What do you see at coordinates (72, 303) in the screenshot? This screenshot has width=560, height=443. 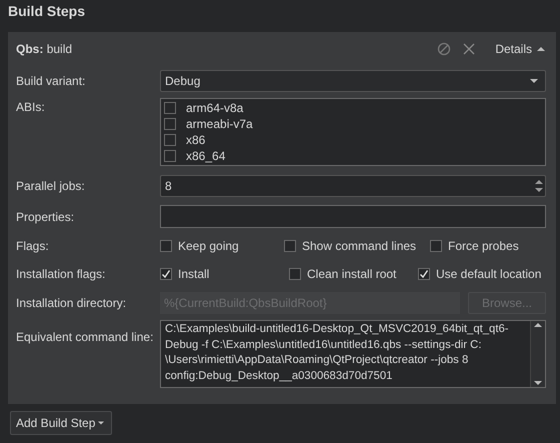 I see `field-label: Installation directory:` at bounding box center [72, 303].